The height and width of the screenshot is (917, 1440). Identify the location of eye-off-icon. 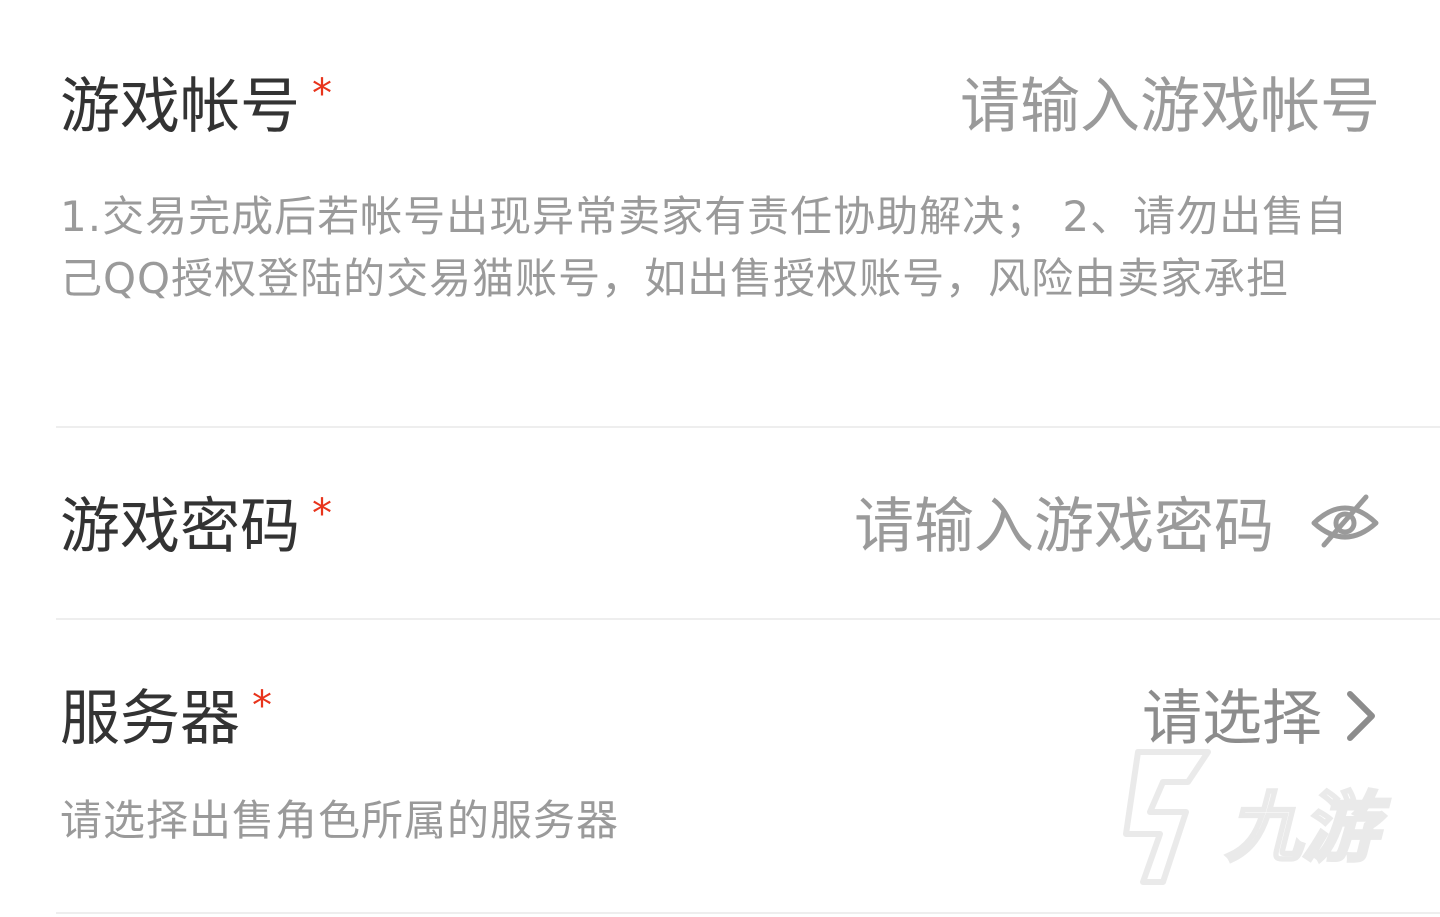
(1345, 521).